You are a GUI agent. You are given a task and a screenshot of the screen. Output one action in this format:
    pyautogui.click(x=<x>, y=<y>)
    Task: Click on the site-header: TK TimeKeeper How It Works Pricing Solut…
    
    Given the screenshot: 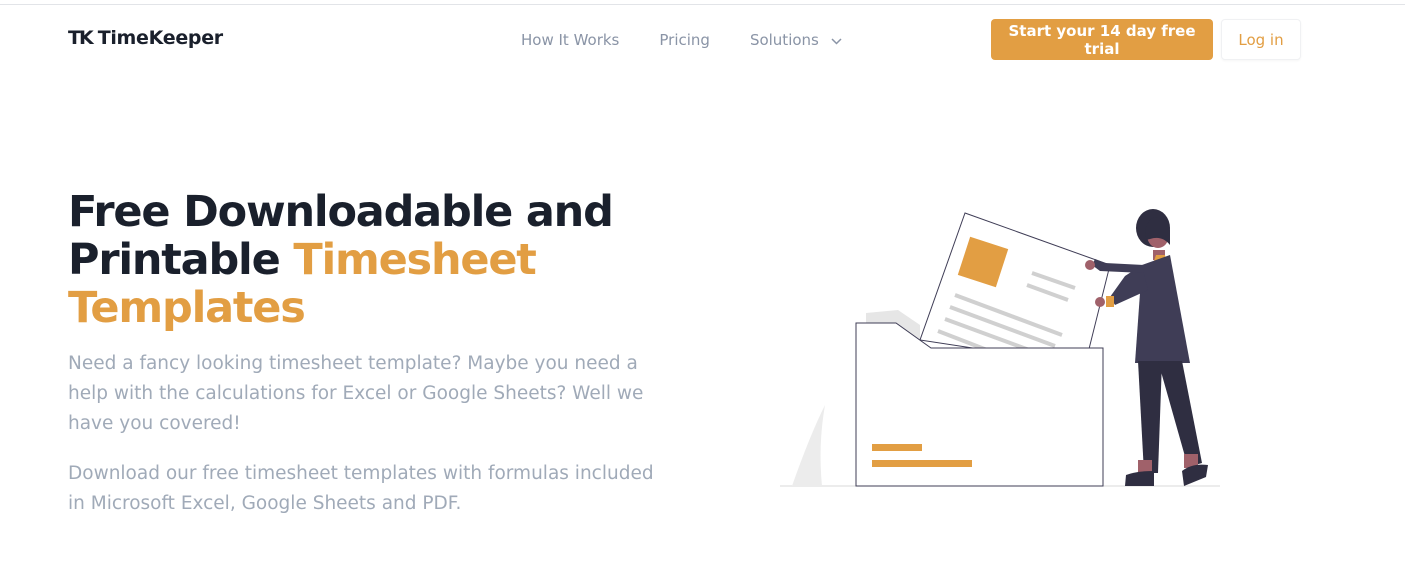 What is the action you would take?
    pyautogui.click(x=702, y=40)
    